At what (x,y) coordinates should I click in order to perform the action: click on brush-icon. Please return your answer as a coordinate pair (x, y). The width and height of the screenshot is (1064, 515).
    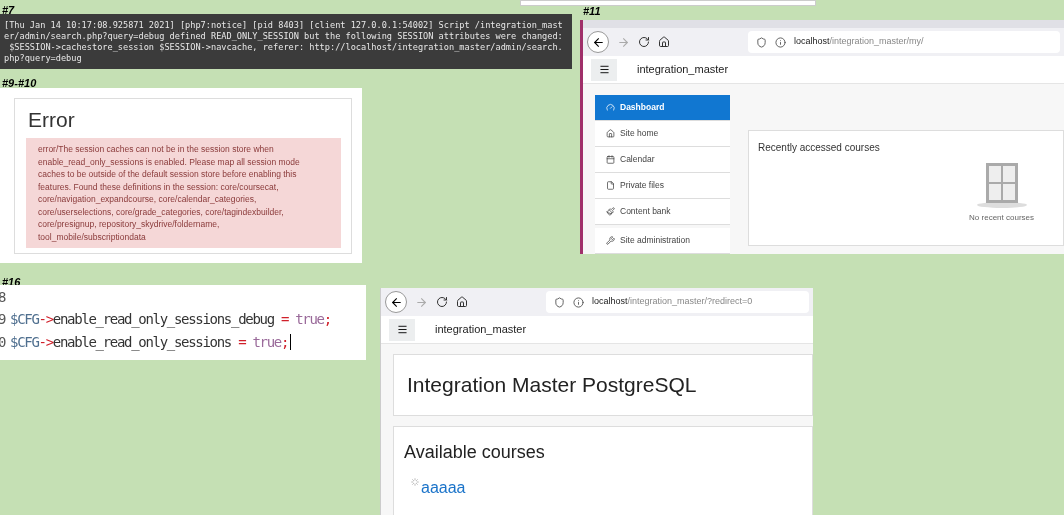
    Looking at the image, I should click on (610, 211).